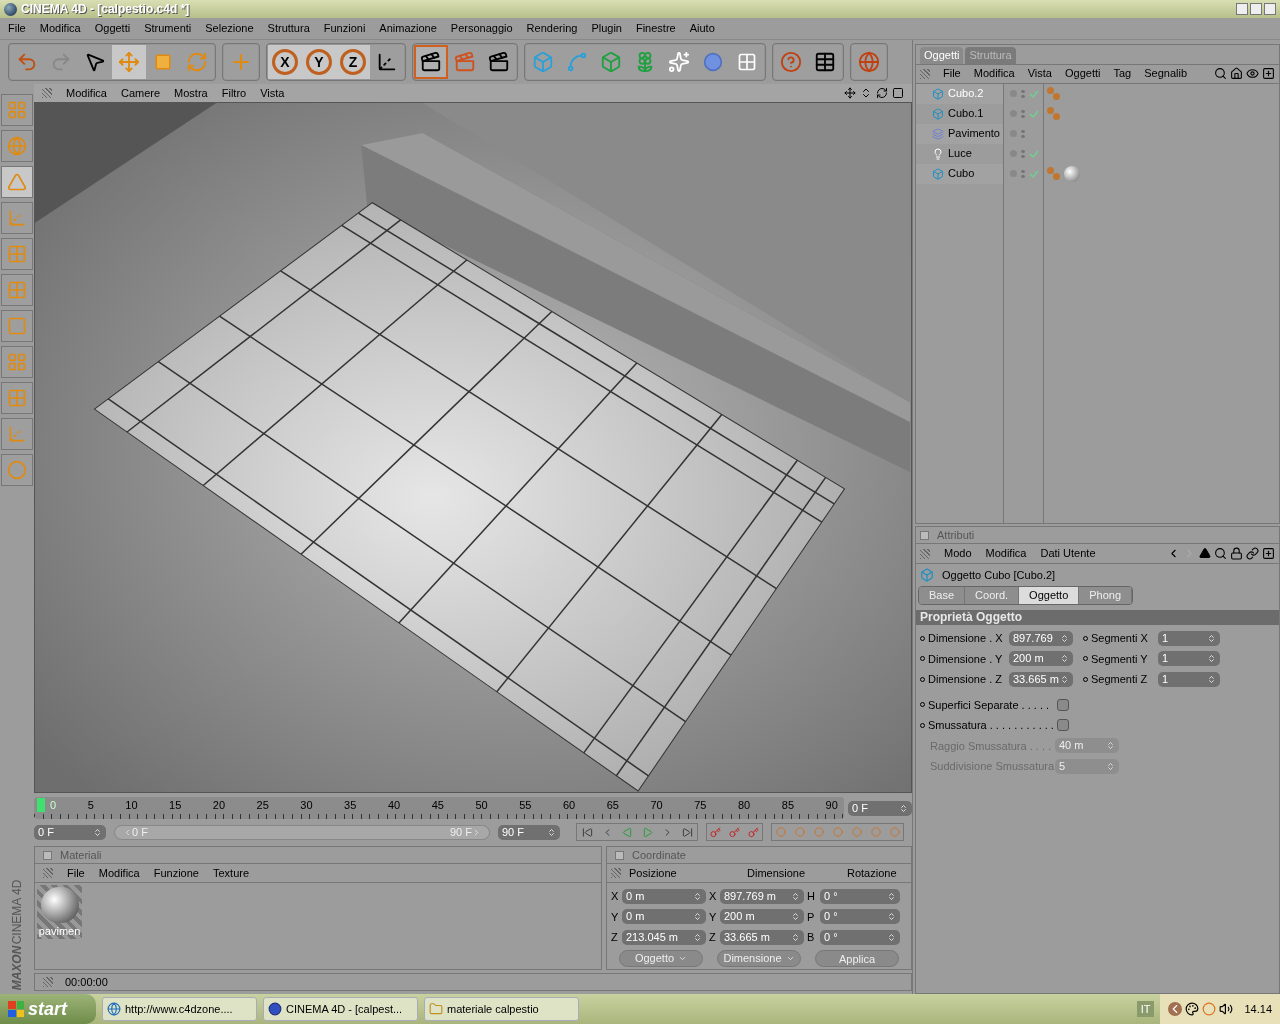  Describe the element at coordinates (1068, 553) in the screenshot. I see `menu-item: Dati Utente` at that location.